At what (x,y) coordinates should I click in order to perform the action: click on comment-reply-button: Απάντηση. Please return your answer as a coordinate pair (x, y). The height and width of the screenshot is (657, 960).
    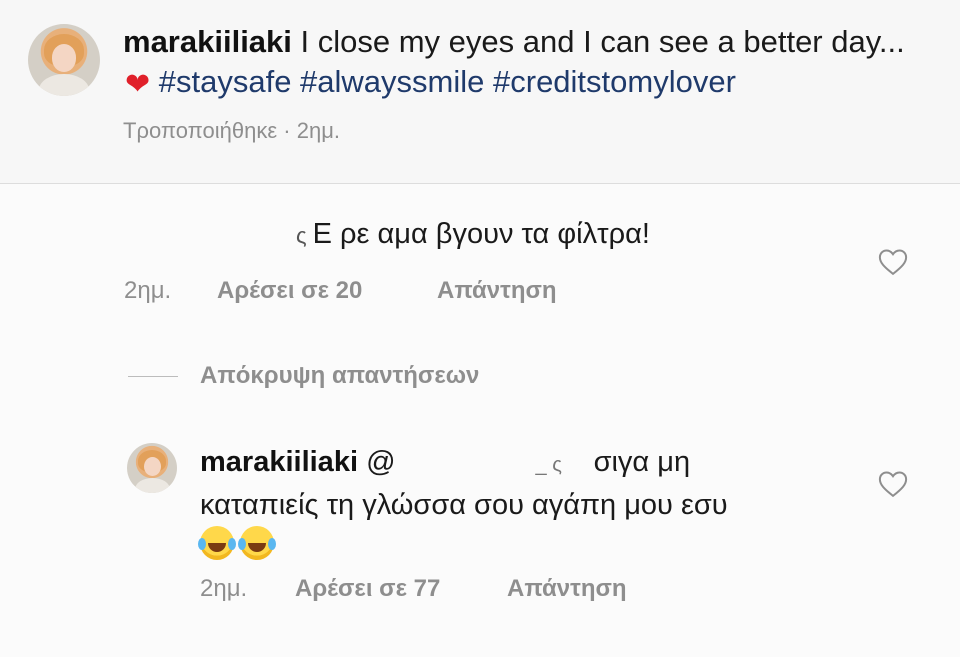
    Looking at the image, I should click on (497, 291).